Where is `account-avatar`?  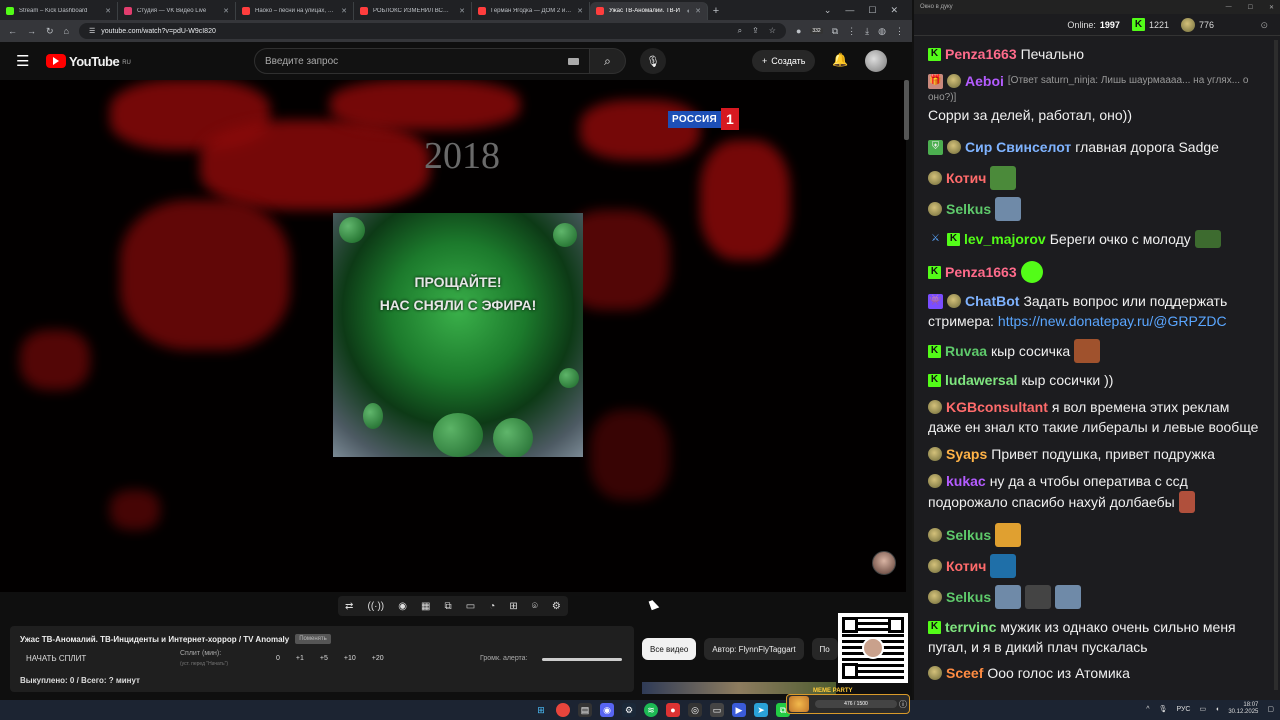 account-avatar is located at coordinates (876, 61).